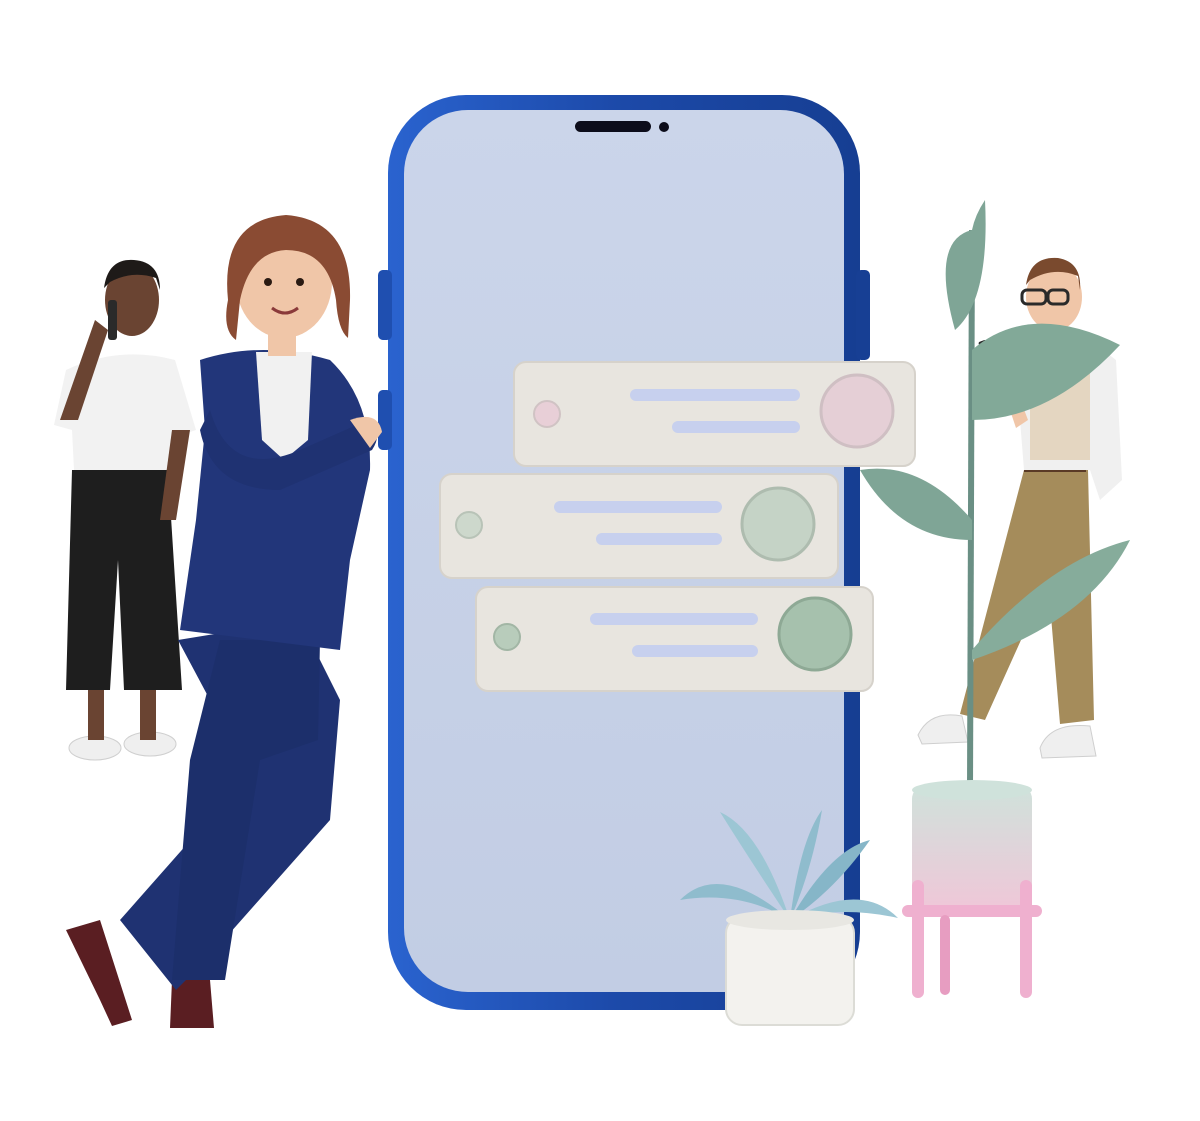  I want to click on card-3-avatar-dot, so click(815, 634).